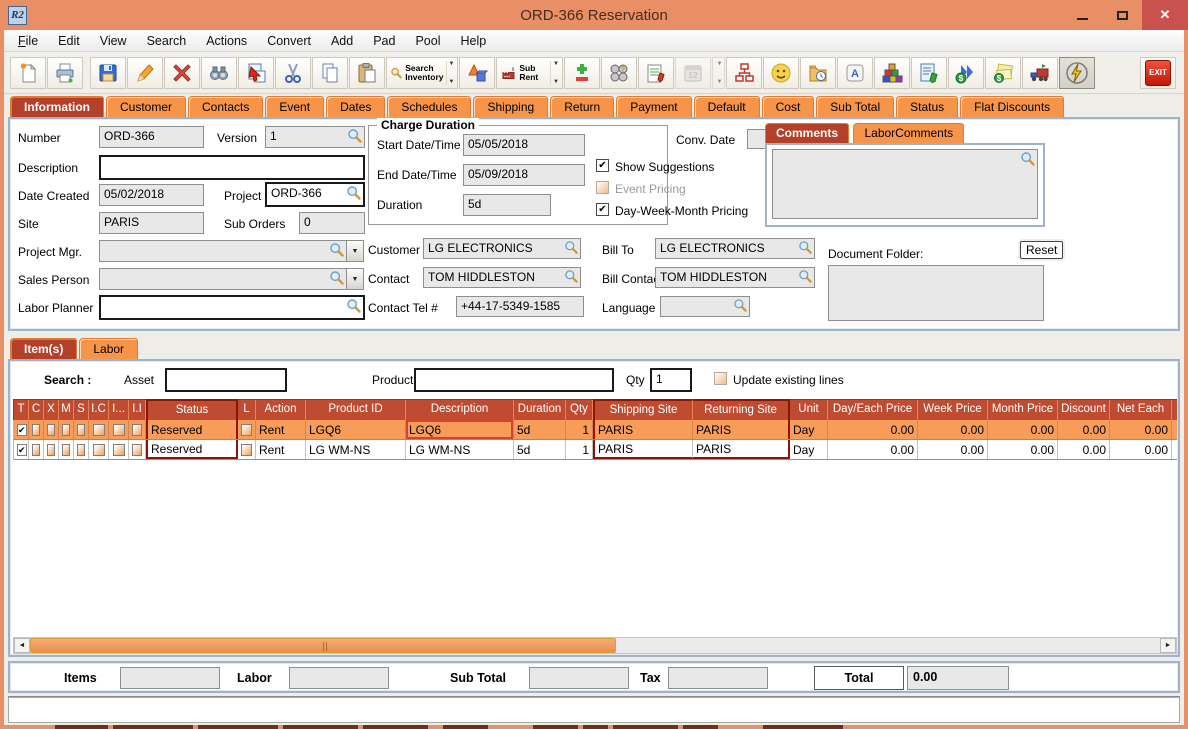 The width and height of the screenshot is (1188, 729). What do you see at coordinates (656, 72) in the screenshot?
I see `notes-button` at bounding box center [656, 72].